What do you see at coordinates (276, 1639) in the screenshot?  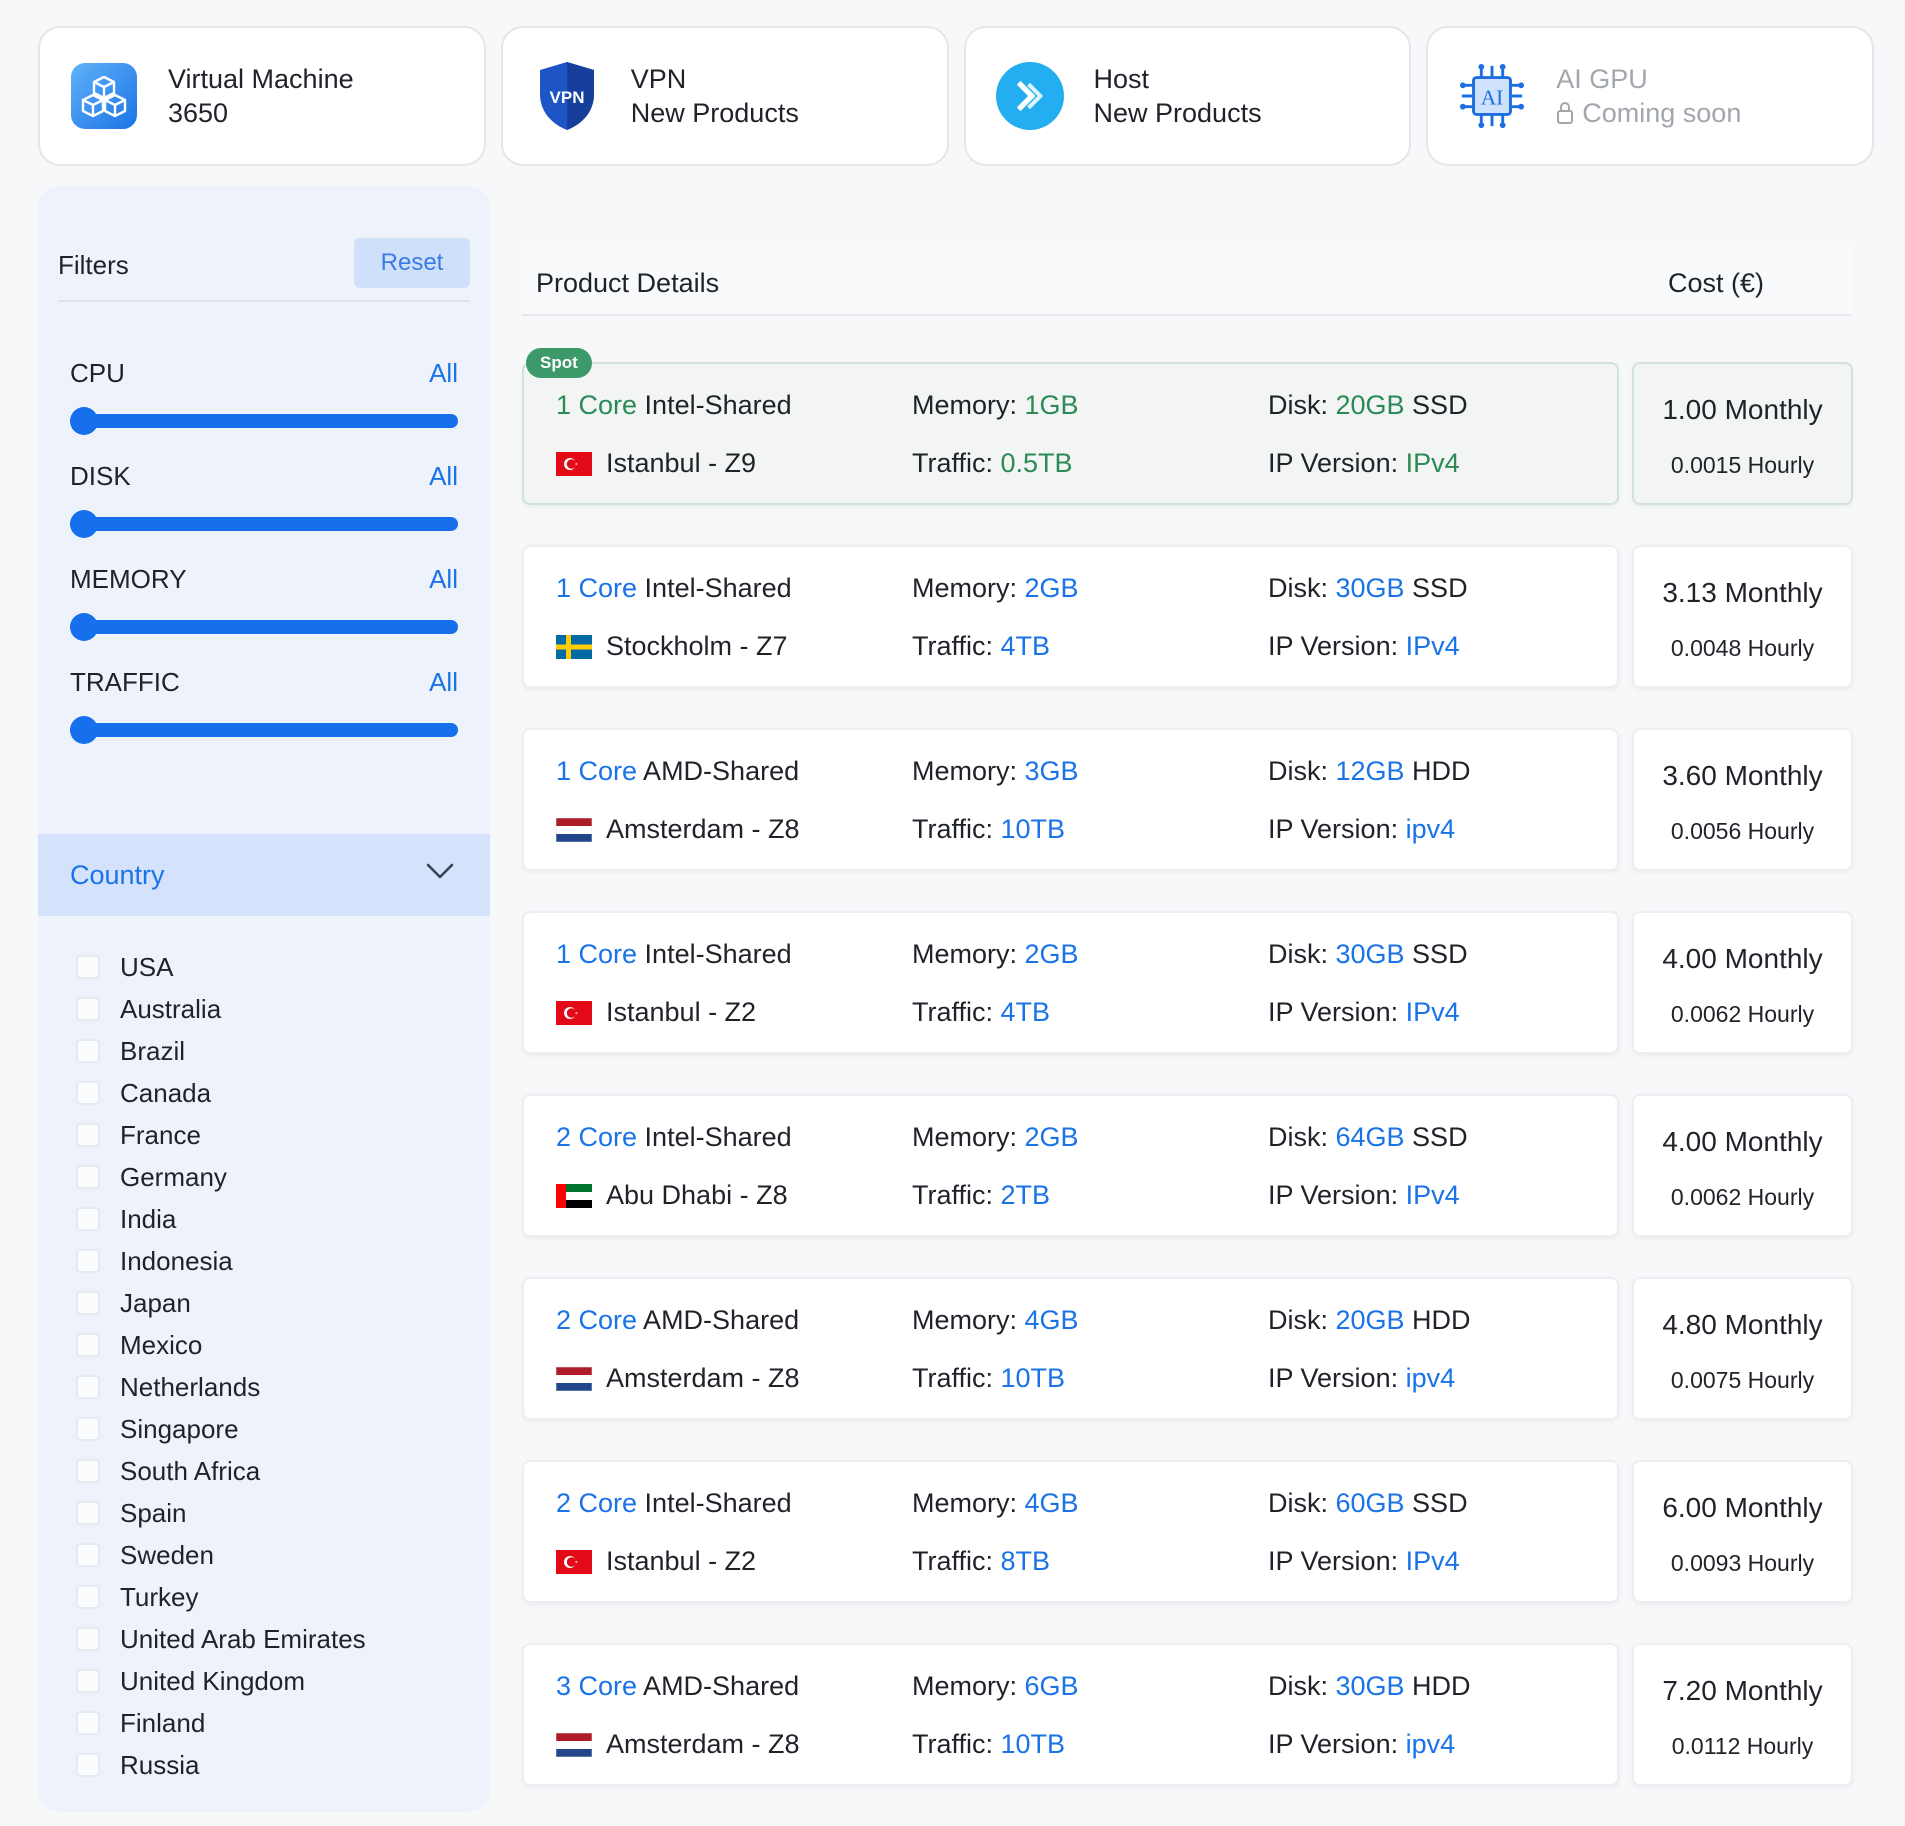 I see `country-option: United Arab Emirates` at bounding box center [276, 1639].